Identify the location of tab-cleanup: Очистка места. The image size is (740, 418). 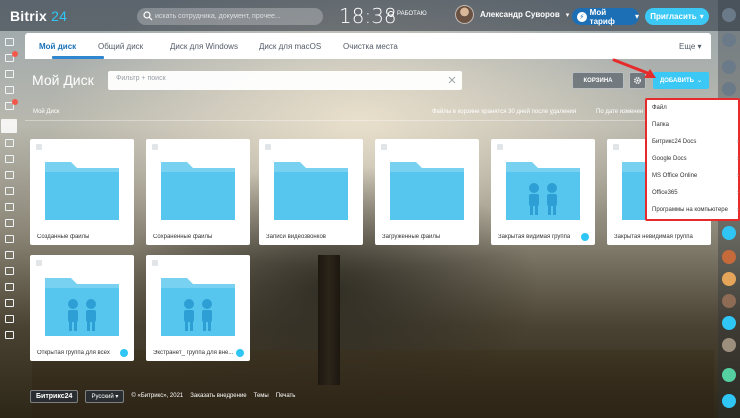
(370, 46).